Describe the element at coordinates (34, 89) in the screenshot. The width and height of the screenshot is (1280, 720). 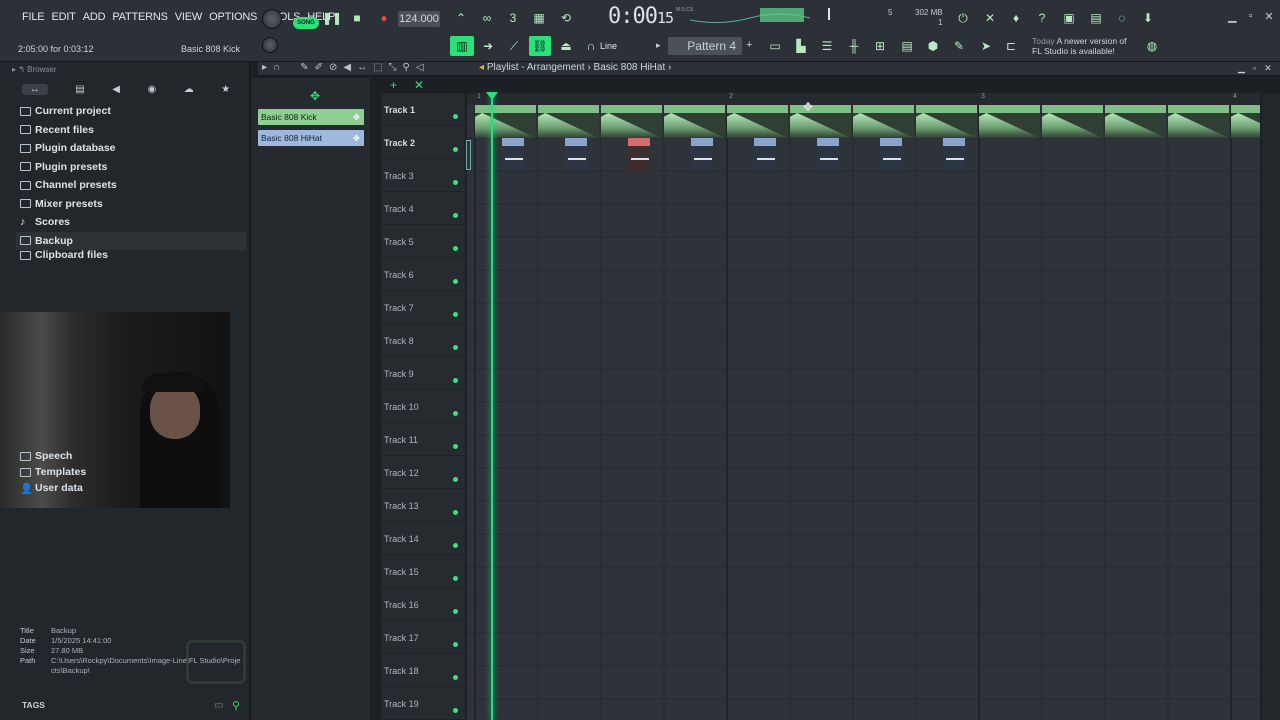
I see `tab-all-icon: ↔` at that location.